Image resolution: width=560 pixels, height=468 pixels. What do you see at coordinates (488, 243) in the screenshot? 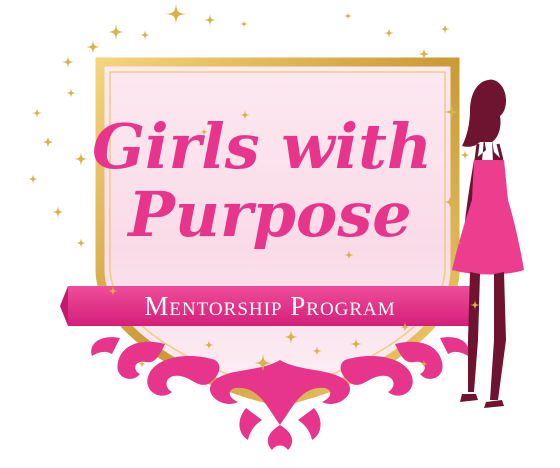
I see `woman-silhouette-icon` at bounding box center [488, 243].